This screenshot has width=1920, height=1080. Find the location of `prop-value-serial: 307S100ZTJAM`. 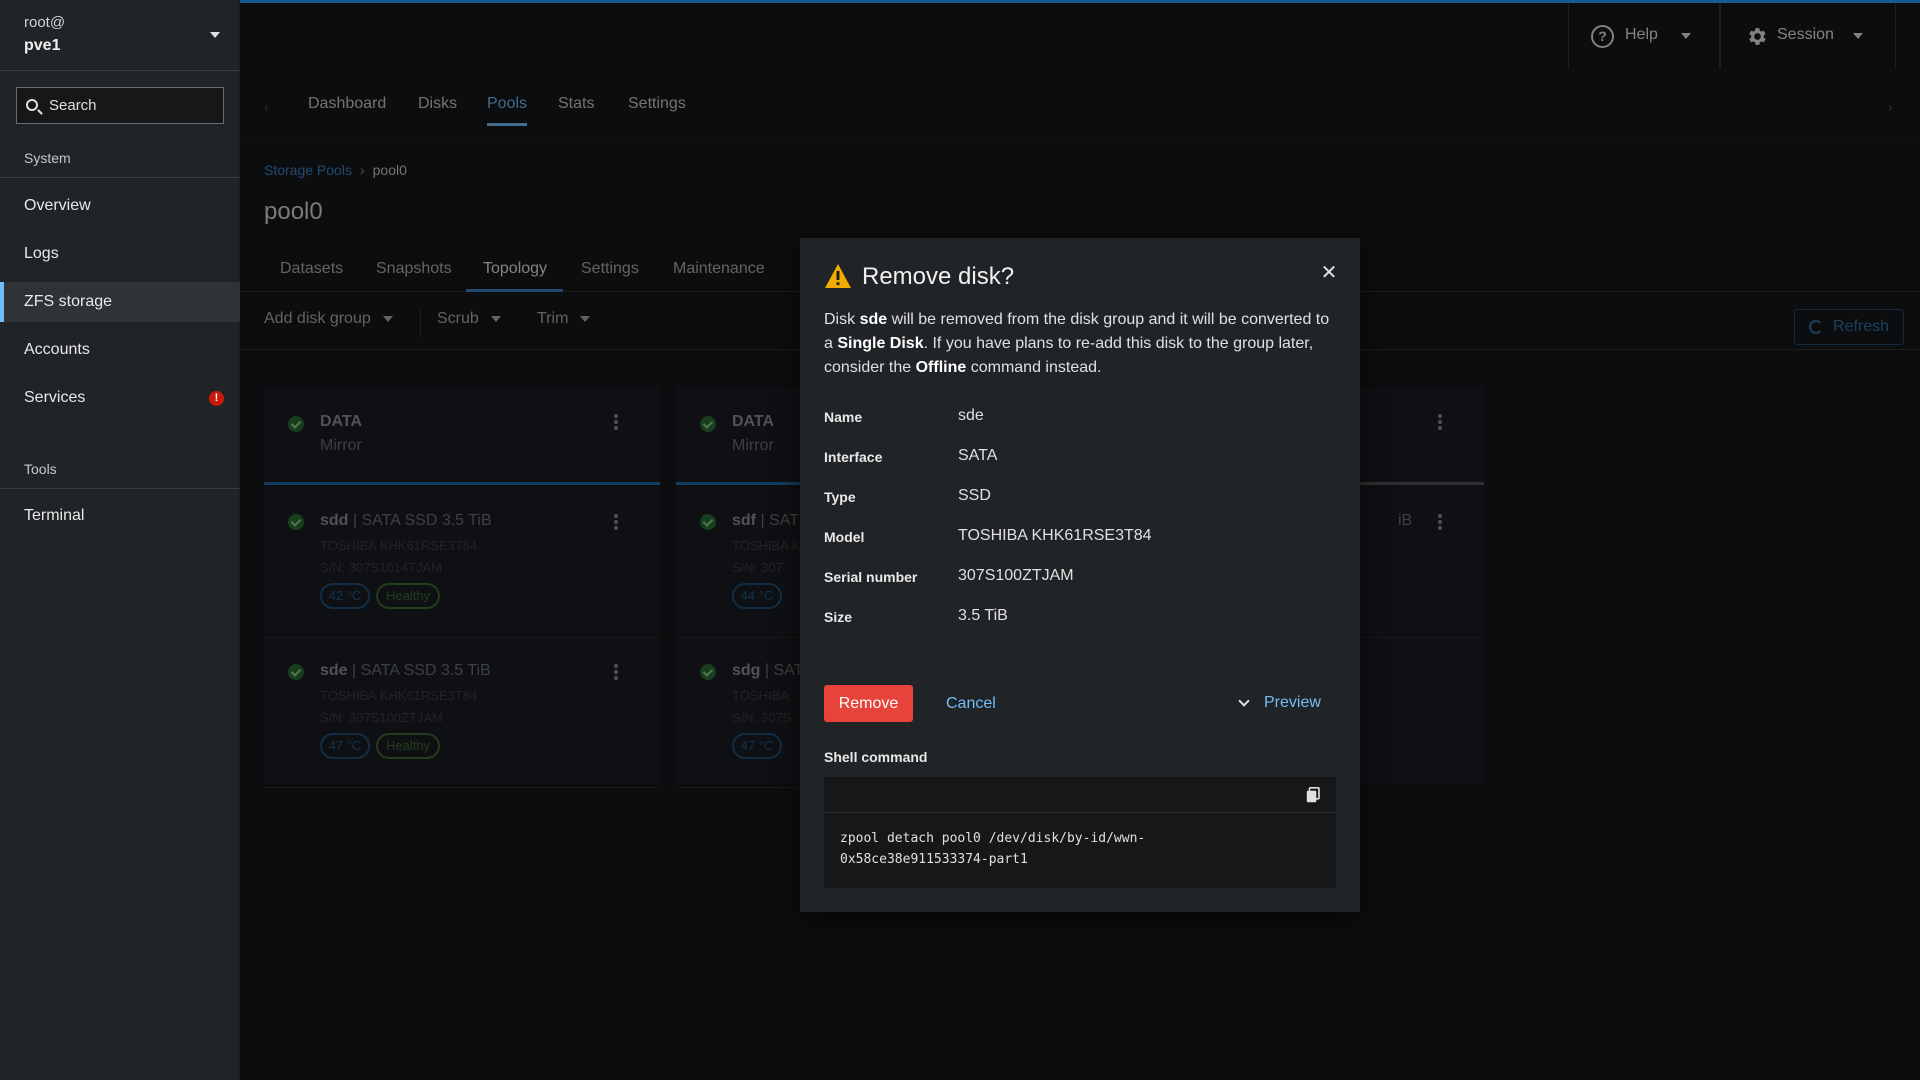

prop-value-serial: 307S100ZTJAM is located at coordinates (1016, 575).